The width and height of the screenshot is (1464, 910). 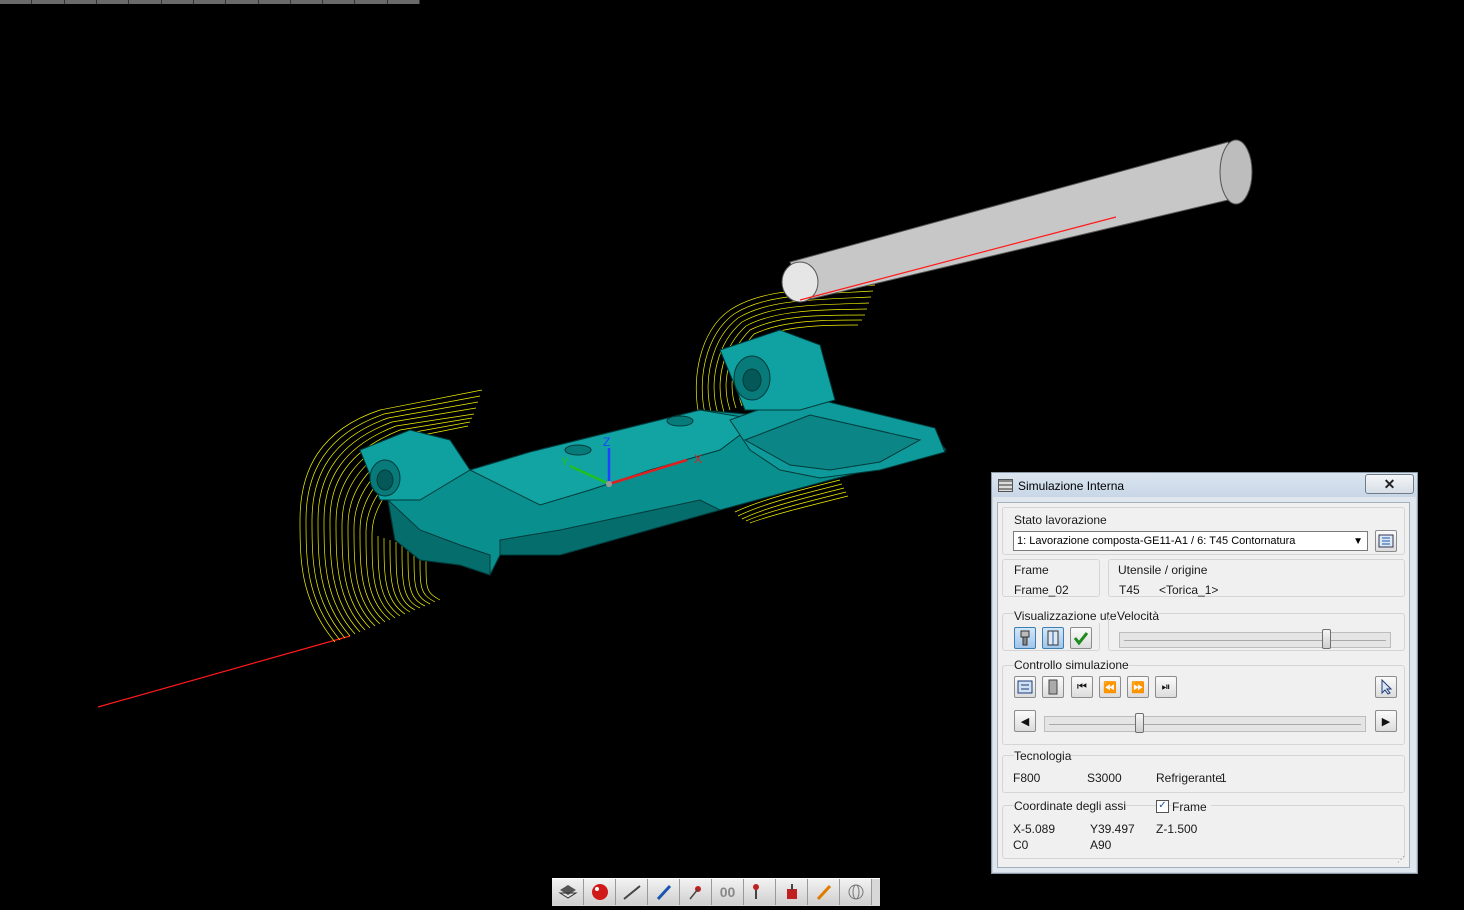 I want to click on frame-value: Frame_02, so click(x=1041, y=590).